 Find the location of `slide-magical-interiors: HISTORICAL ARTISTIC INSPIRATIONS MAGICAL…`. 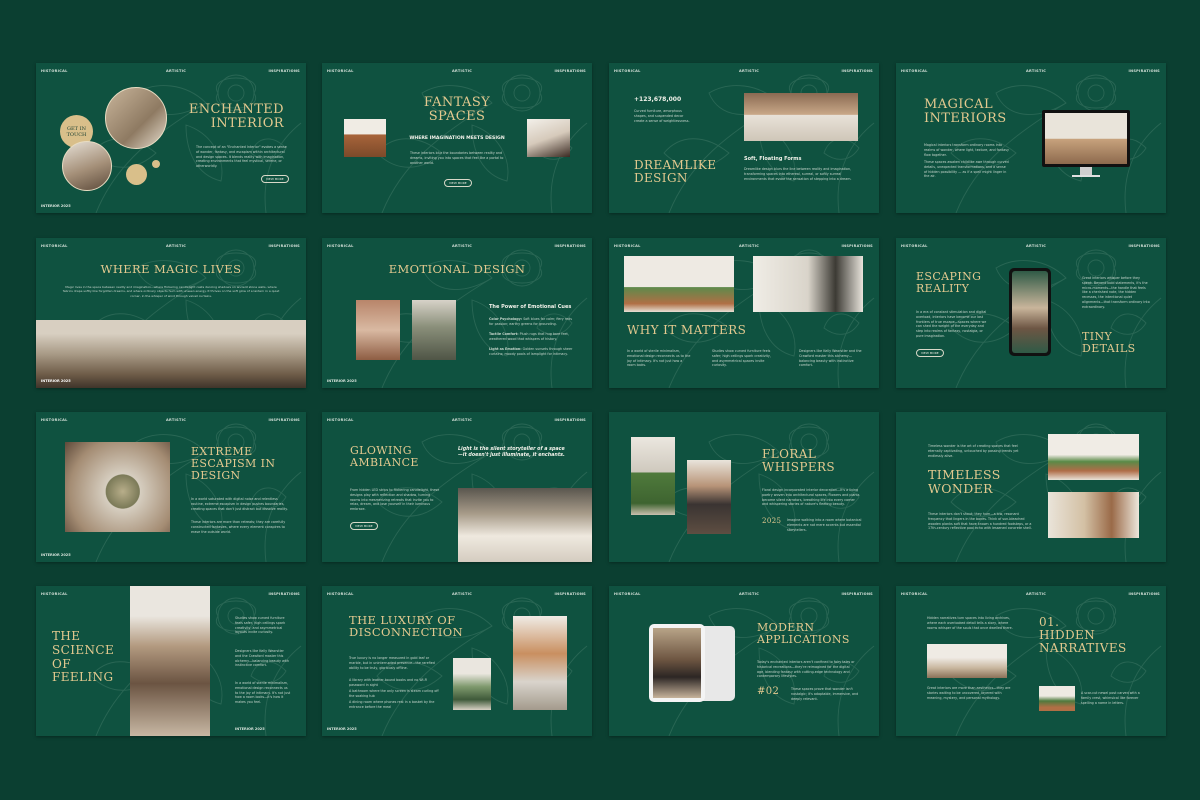

slide-magical-interiors: HISTORICAL ARTISTIC INSPIRATIONS MAGICAL… is located at coordinates (1031, 138).